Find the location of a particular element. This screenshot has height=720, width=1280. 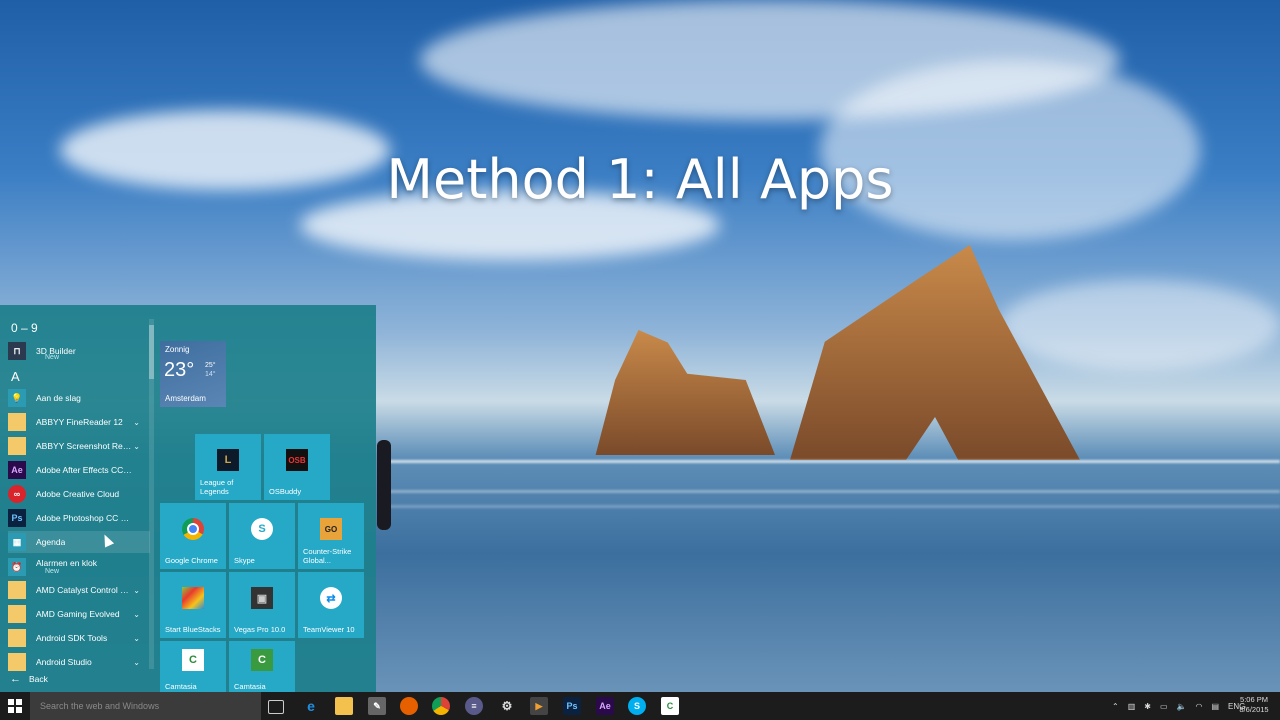

after-effects-taskbar-icon: Ae is located at coordinates (605, 706).